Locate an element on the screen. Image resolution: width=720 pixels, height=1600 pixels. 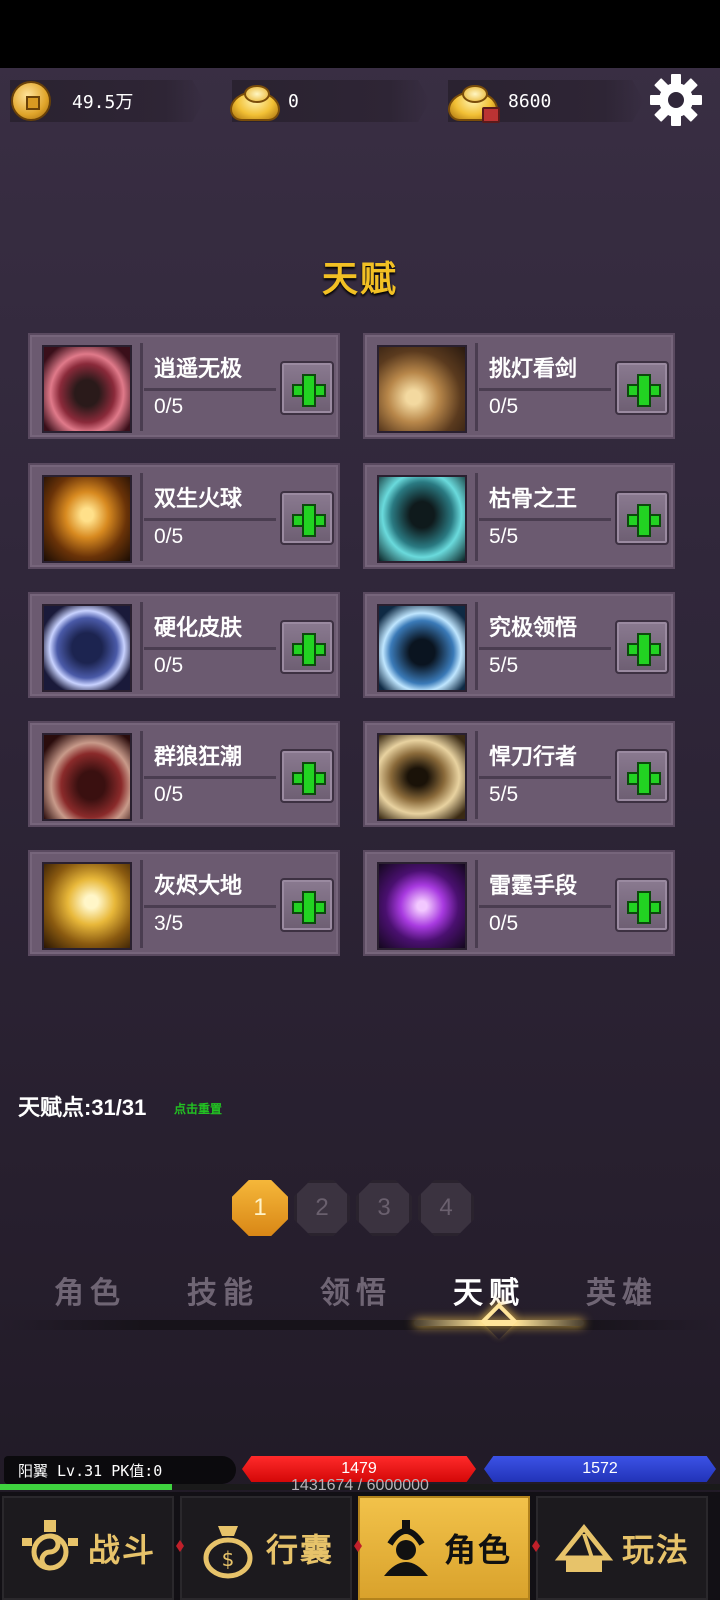
page-number: 4 is located at coordinates (446, 1208).